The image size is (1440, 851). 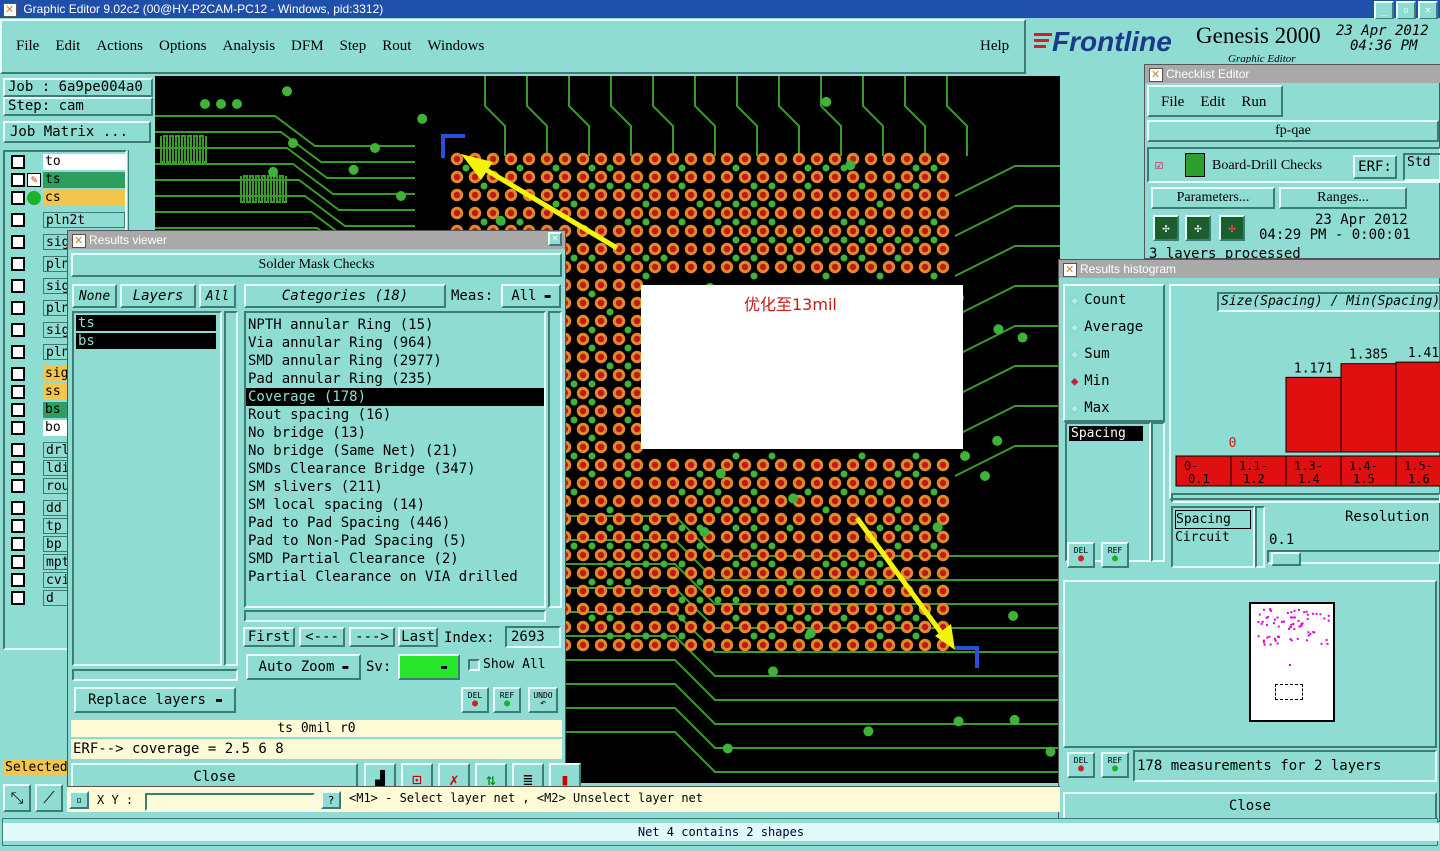 I want to click on category-item: NPTH annular Ring (15), so click(x=395, y=325).